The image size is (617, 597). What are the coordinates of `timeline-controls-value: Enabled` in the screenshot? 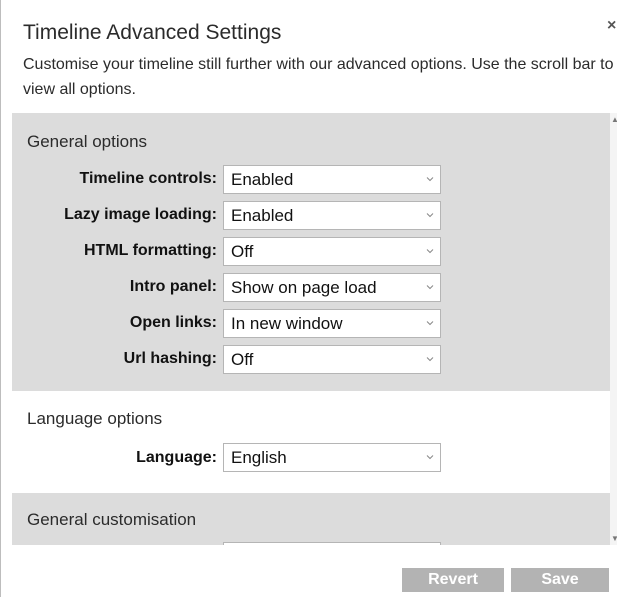 It's located at (262, 179).